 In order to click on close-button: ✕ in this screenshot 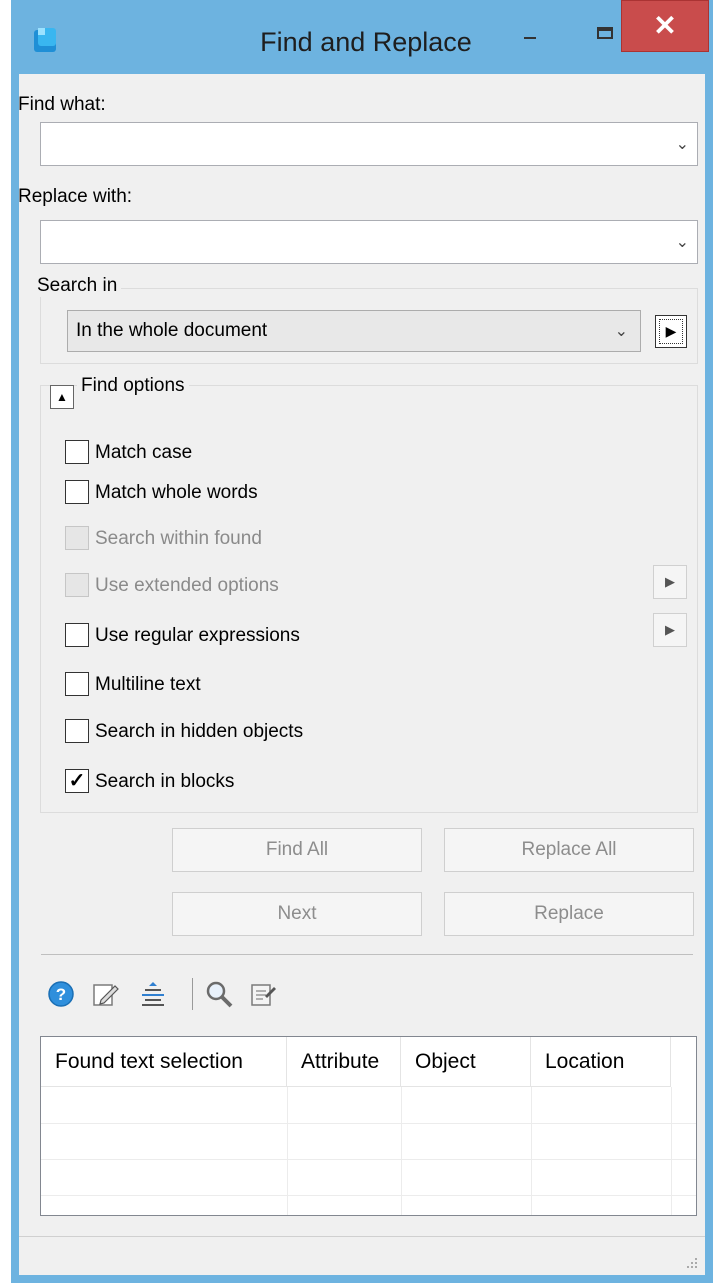, I will do `click(665, 26)`.